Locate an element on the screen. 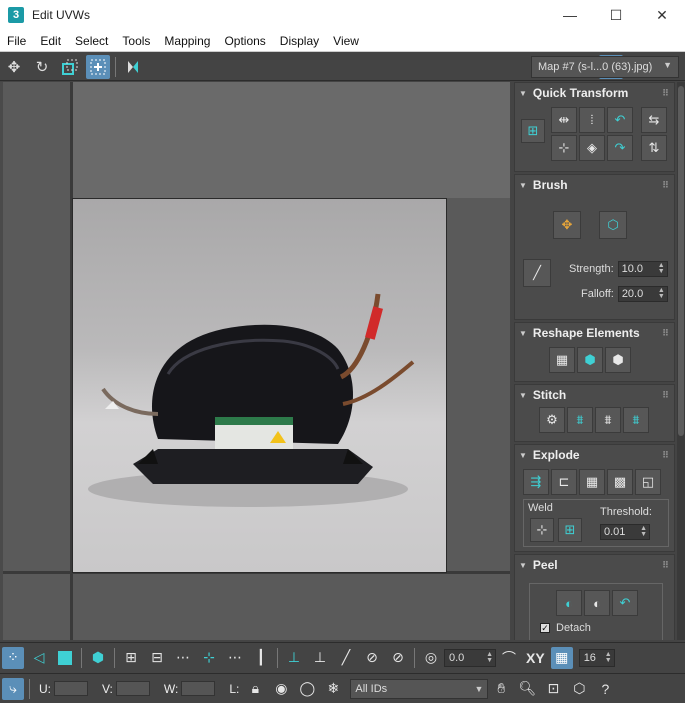 The width and height of the screenshot is (685, 703). minimize-button: — is located at coordinates (570, 15).